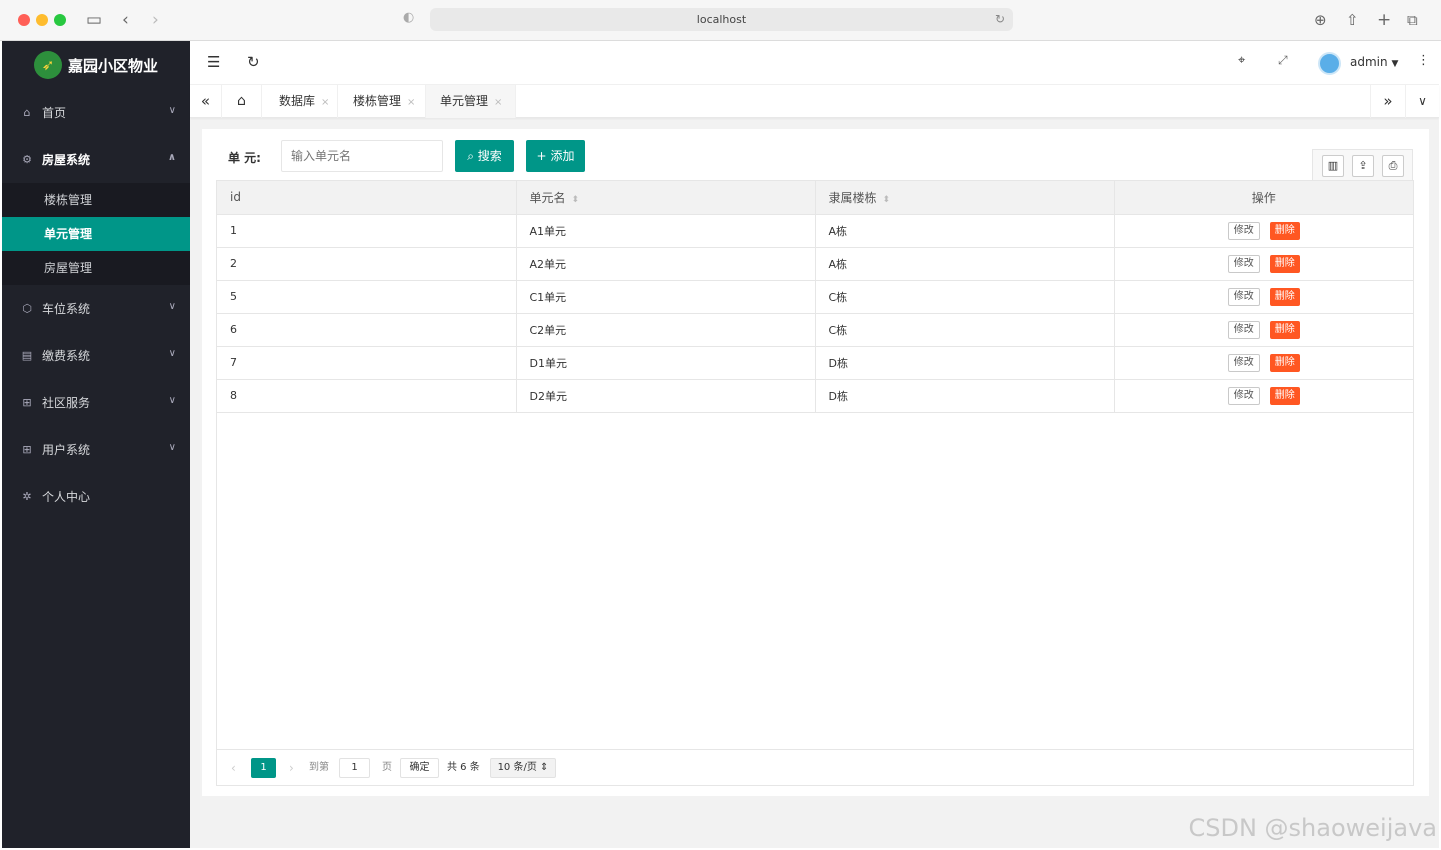  I want to click on refresh-icon: ↻, so click(253, 62).